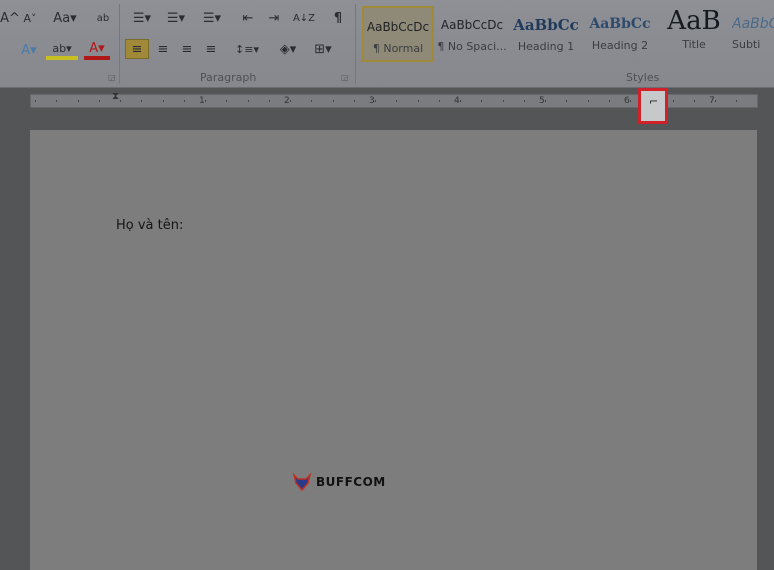  Describe the element at coordinates (304, 18) in the screenshot. I see `sort-button: A↓Z` at that location.